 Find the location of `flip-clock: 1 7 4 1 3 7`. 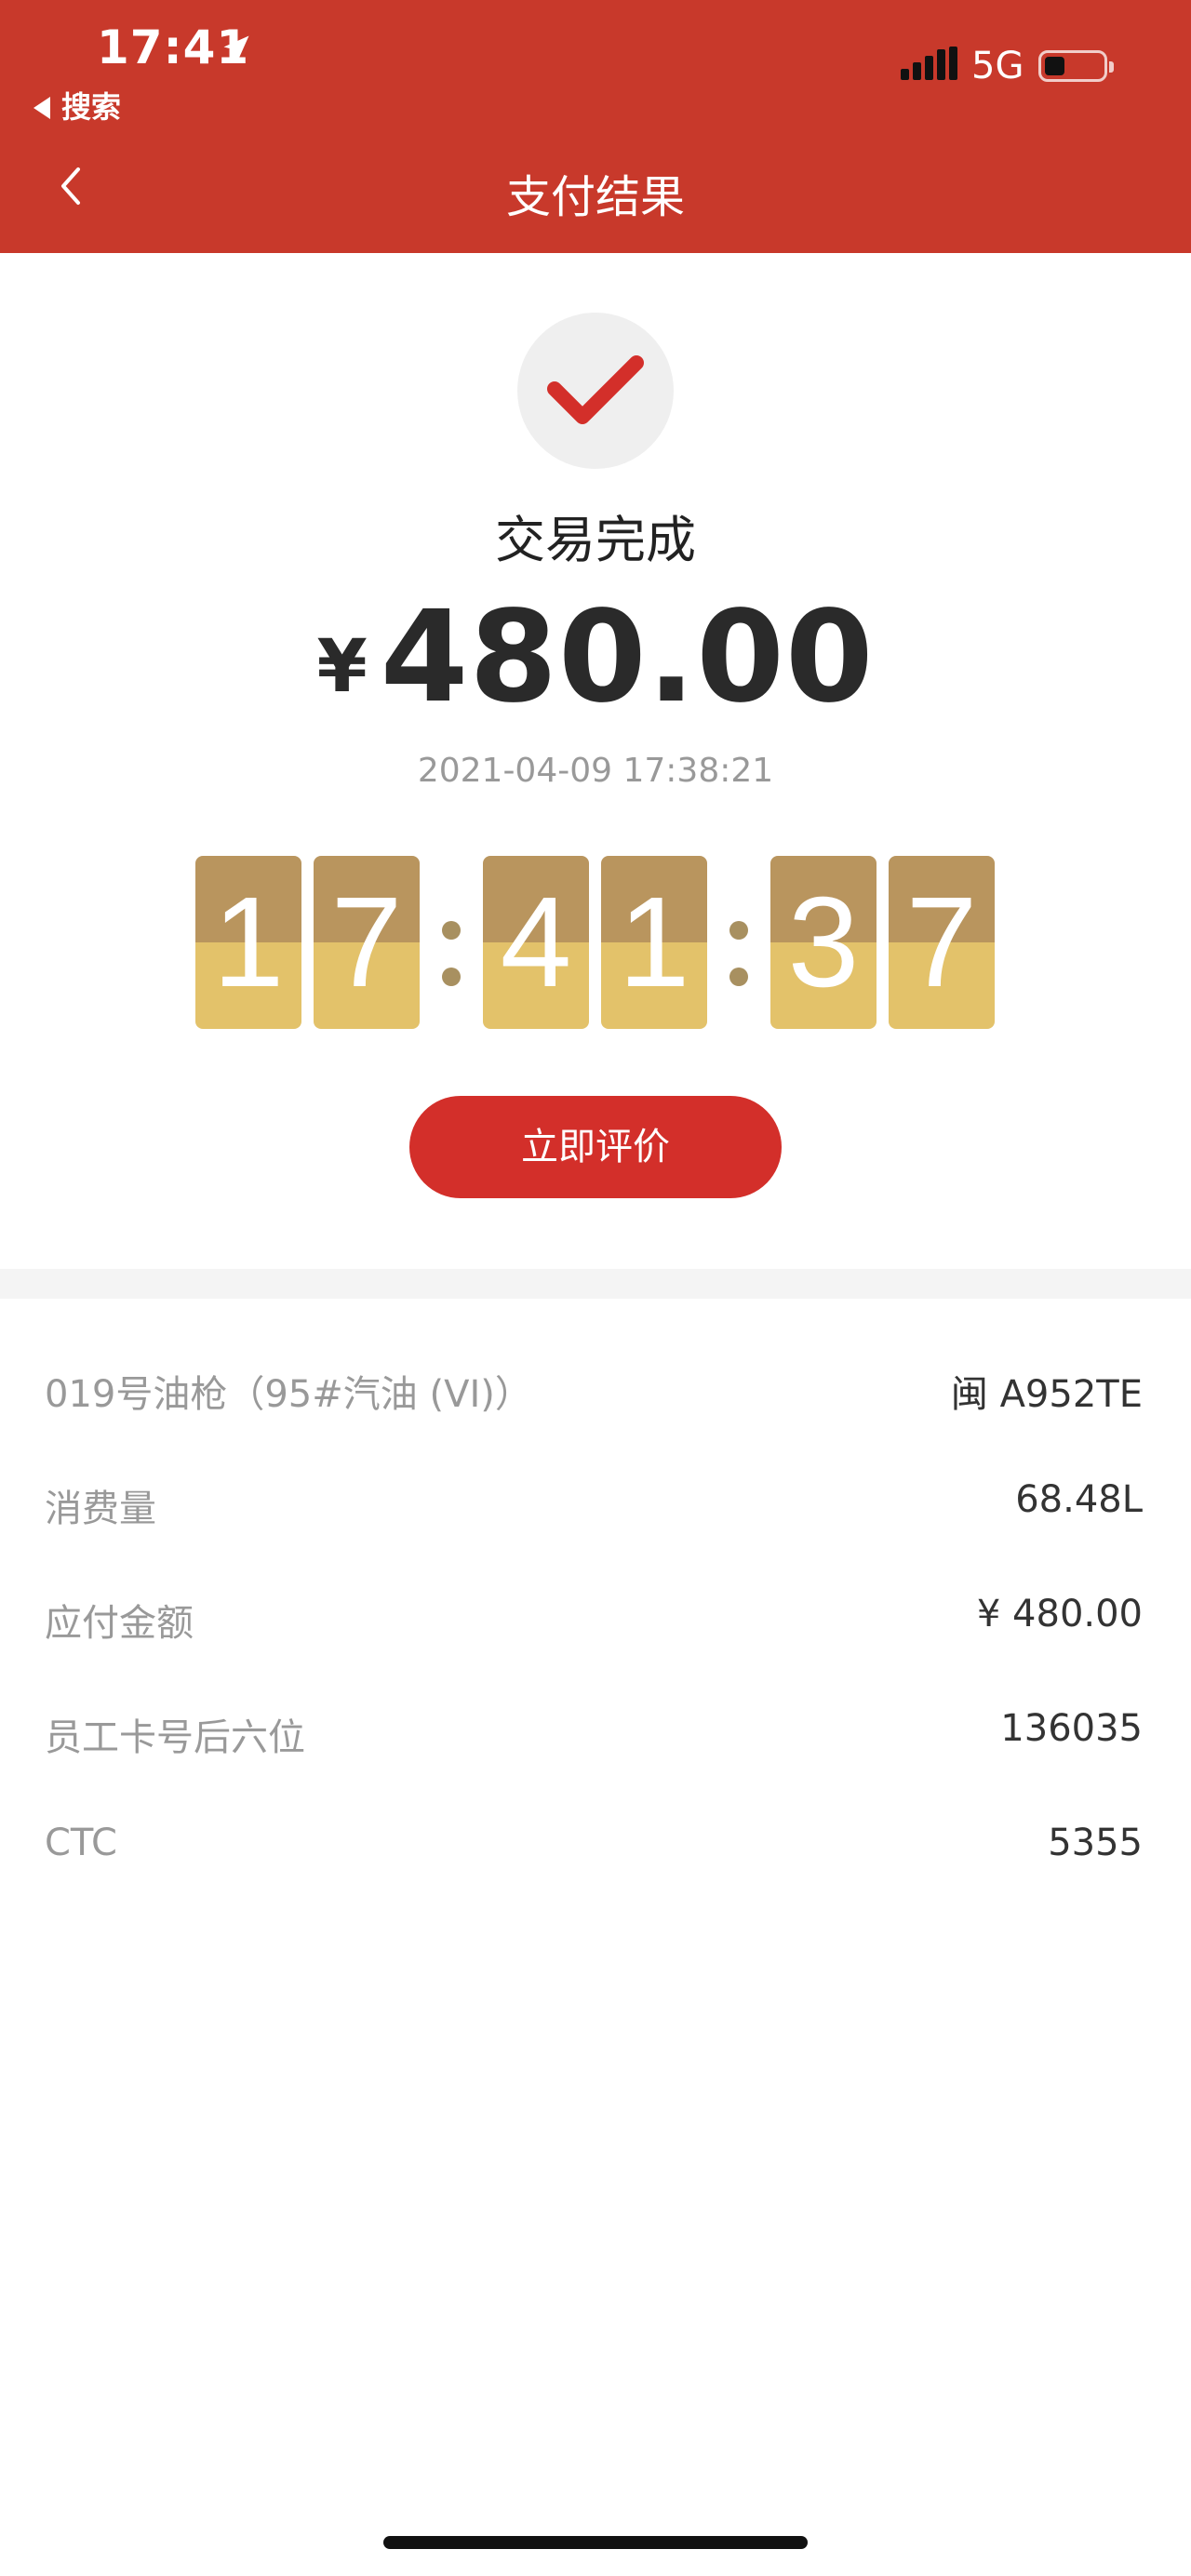

flip-clock: 1 7 4 1 3 7 is located at coordinates (595, 942).